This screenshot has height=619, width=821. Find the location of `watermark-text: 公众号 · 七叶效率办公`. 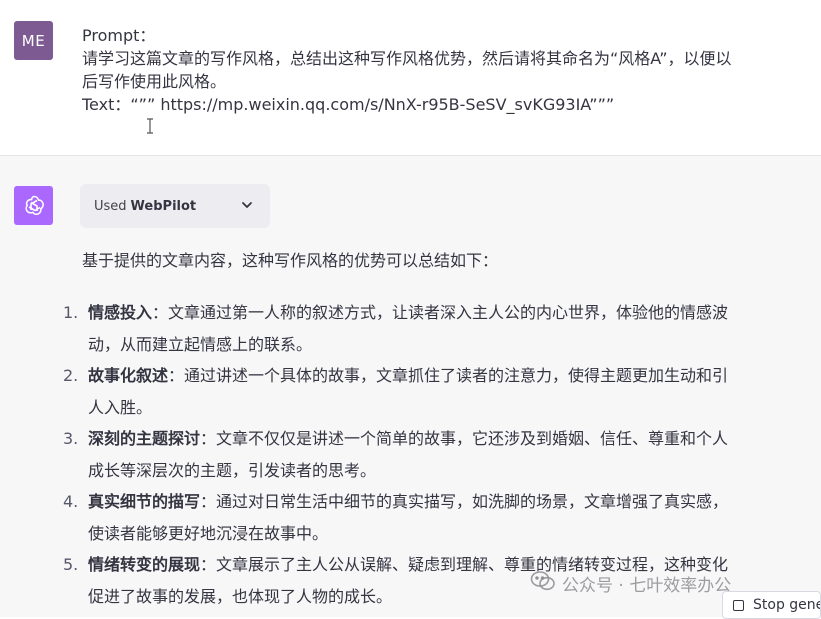

watermark-text: 公众号 · 七叶效率办公 is located at coordinates (647, 586).